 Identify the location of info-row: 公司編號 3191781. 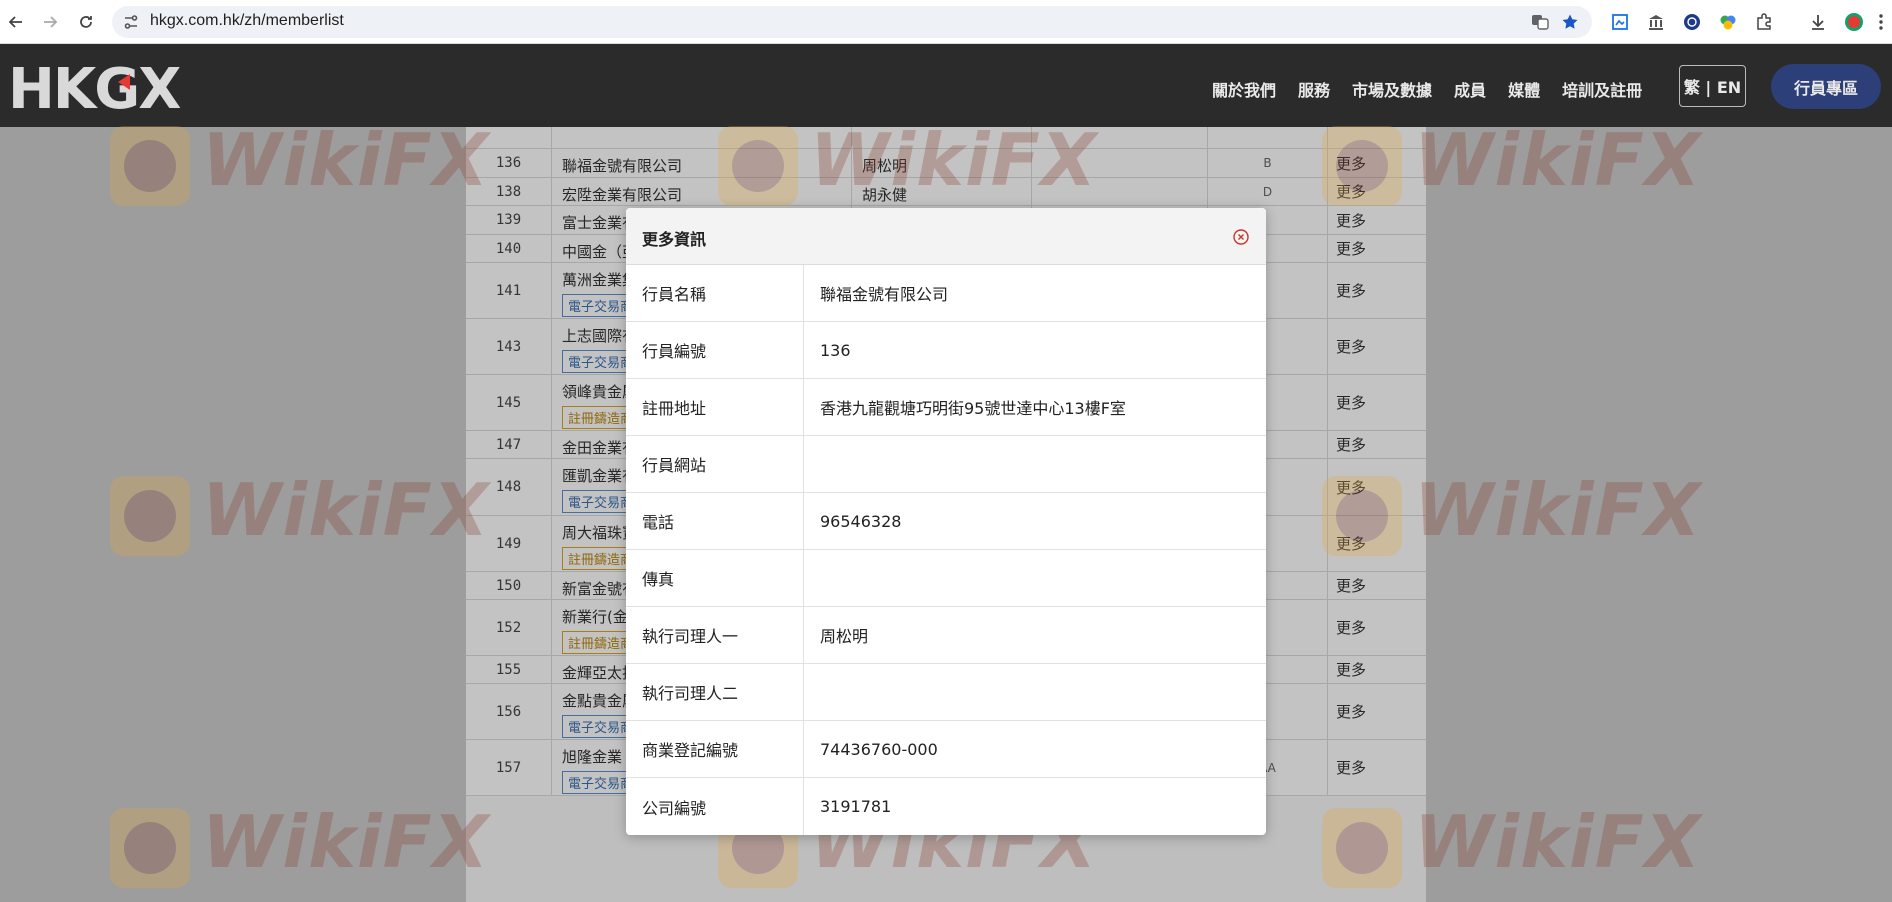
(946, 806).